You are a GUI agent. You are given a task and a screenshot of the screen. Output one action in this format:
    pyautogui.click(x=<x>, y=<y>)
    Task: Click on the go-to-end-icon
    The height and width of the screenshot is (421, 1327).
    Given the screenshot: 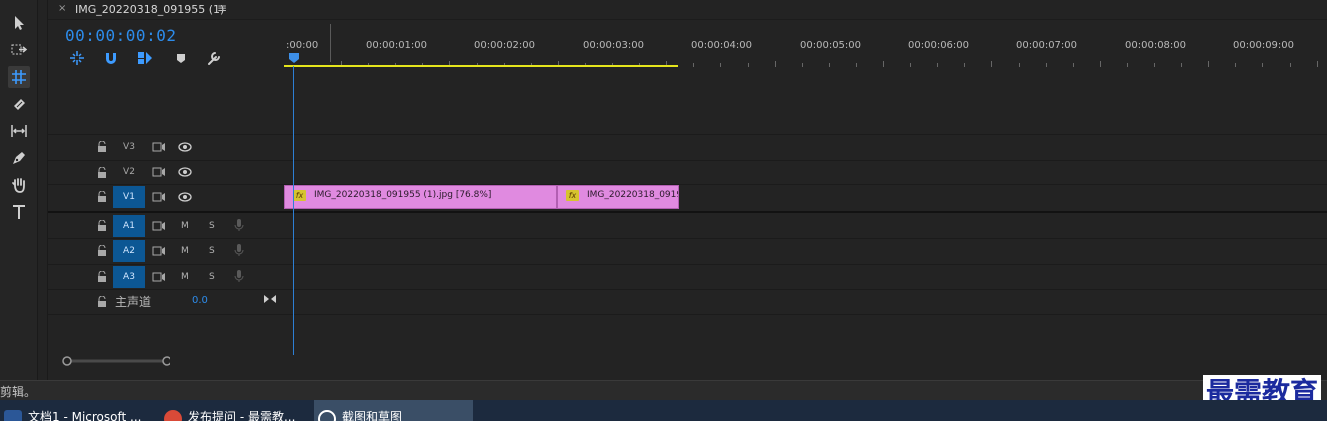 What is the action you would take?
    pyautogui.click(x=270, y=299)
    